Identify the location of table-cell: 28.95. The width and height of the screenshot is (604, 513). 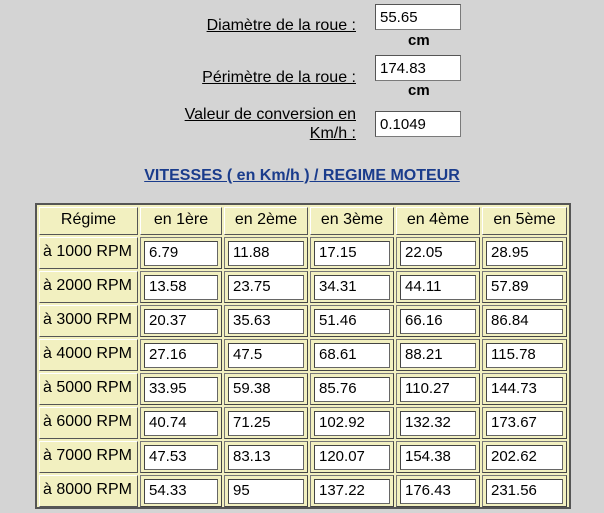
(524, 253).